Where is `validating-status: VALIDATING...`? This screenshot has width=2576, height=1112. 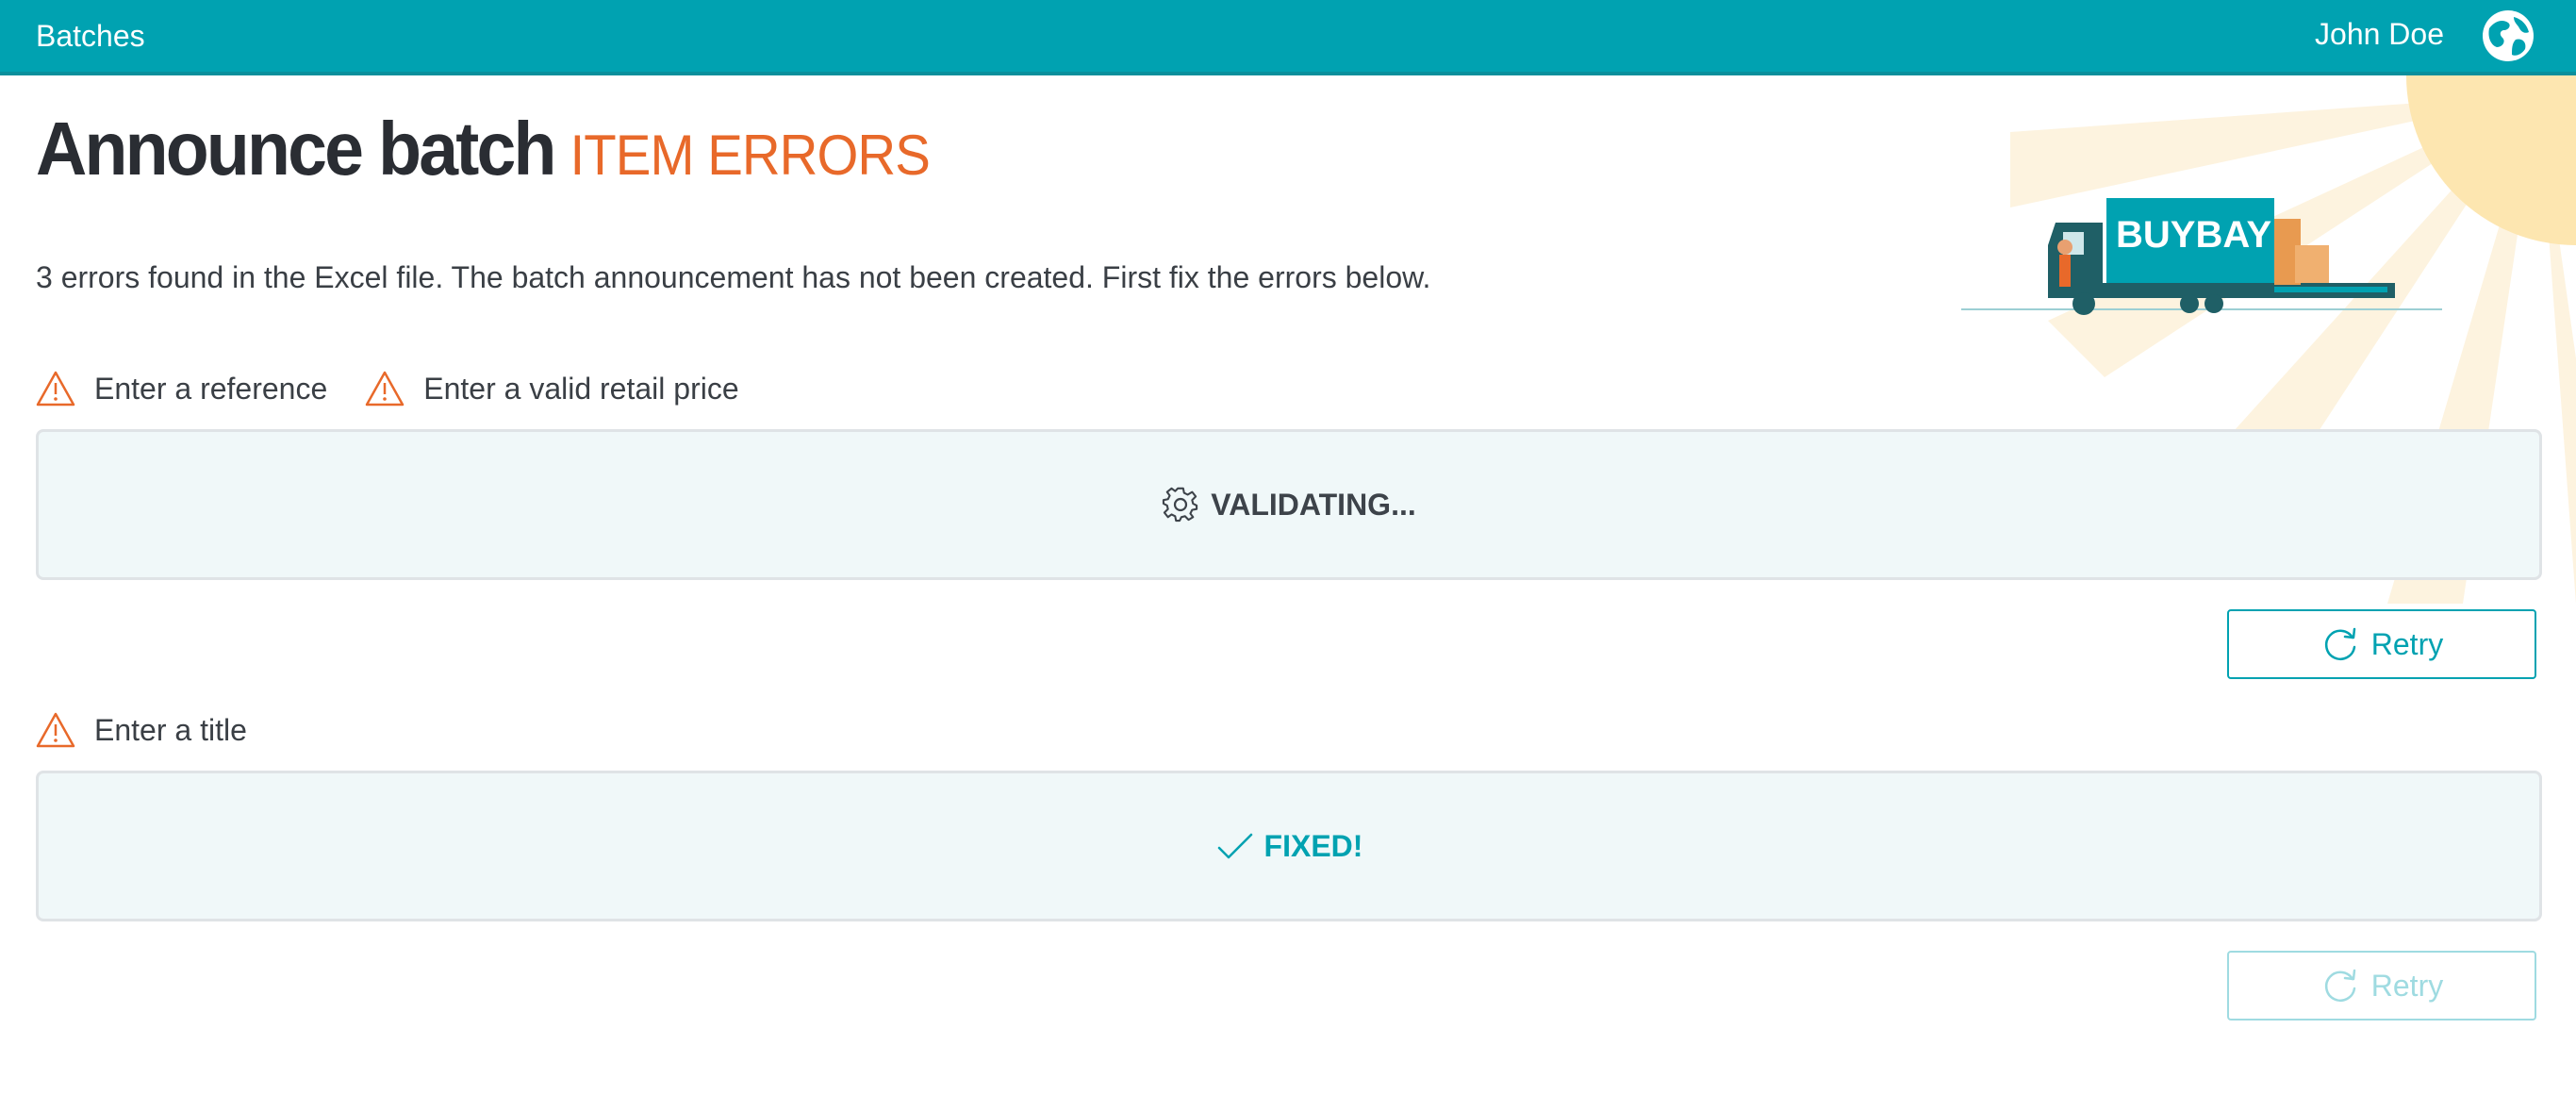
validating-status: VALIDATING... is located at coordinates (1289, 504).